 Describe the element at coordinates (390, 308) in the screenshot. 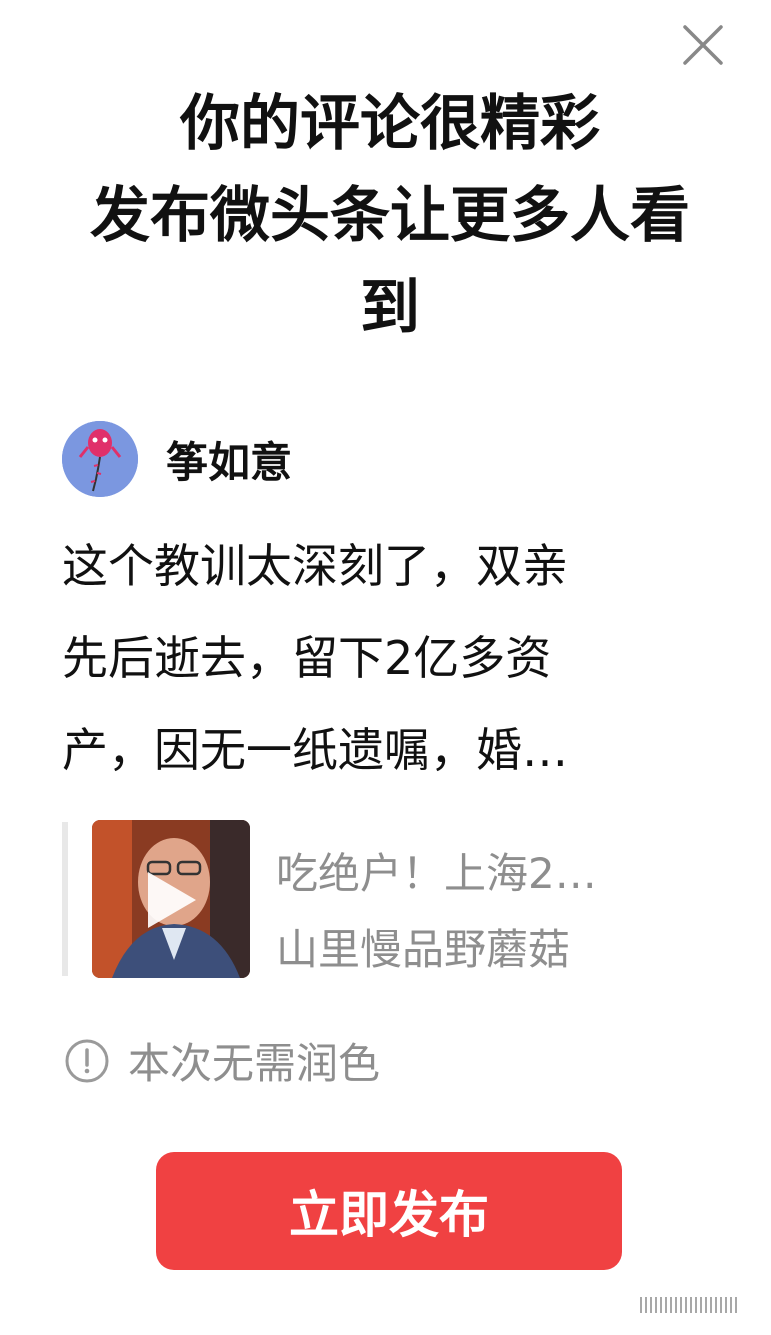

I see `headline-line: 到` at that location.